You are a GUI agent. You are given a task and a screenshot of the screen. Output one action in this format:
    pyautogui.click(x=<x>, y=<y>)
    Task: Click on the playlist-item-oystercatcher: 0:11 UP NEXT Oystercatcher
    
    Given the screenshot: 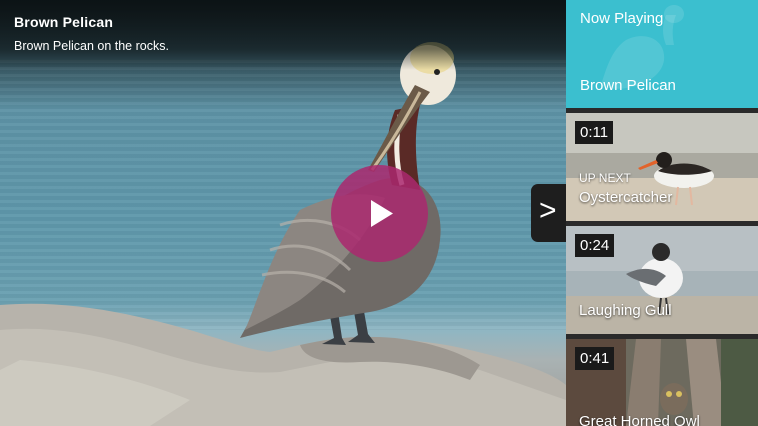 What is the action you would take?
    pyautogui.click(x=662, y=167)
    